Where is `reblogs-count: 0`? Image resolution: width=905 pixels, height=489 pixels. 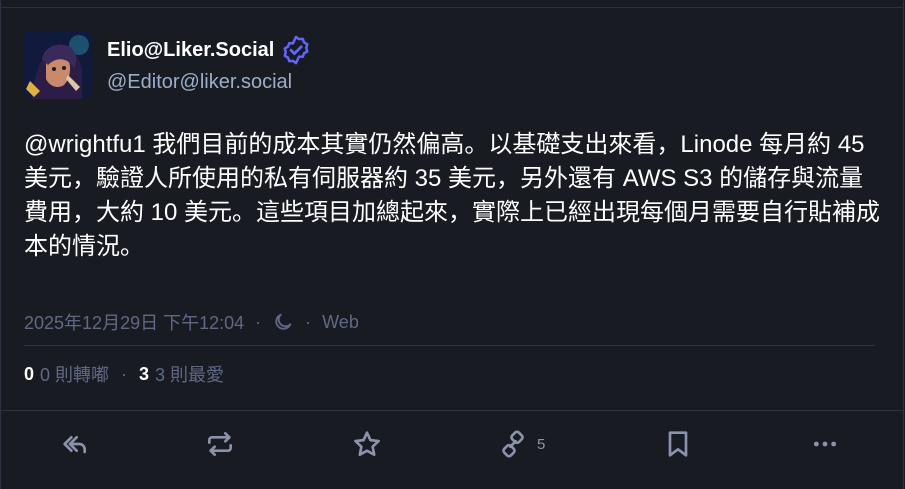 reblogs-count: 0 is located at coordinates (29, 374).